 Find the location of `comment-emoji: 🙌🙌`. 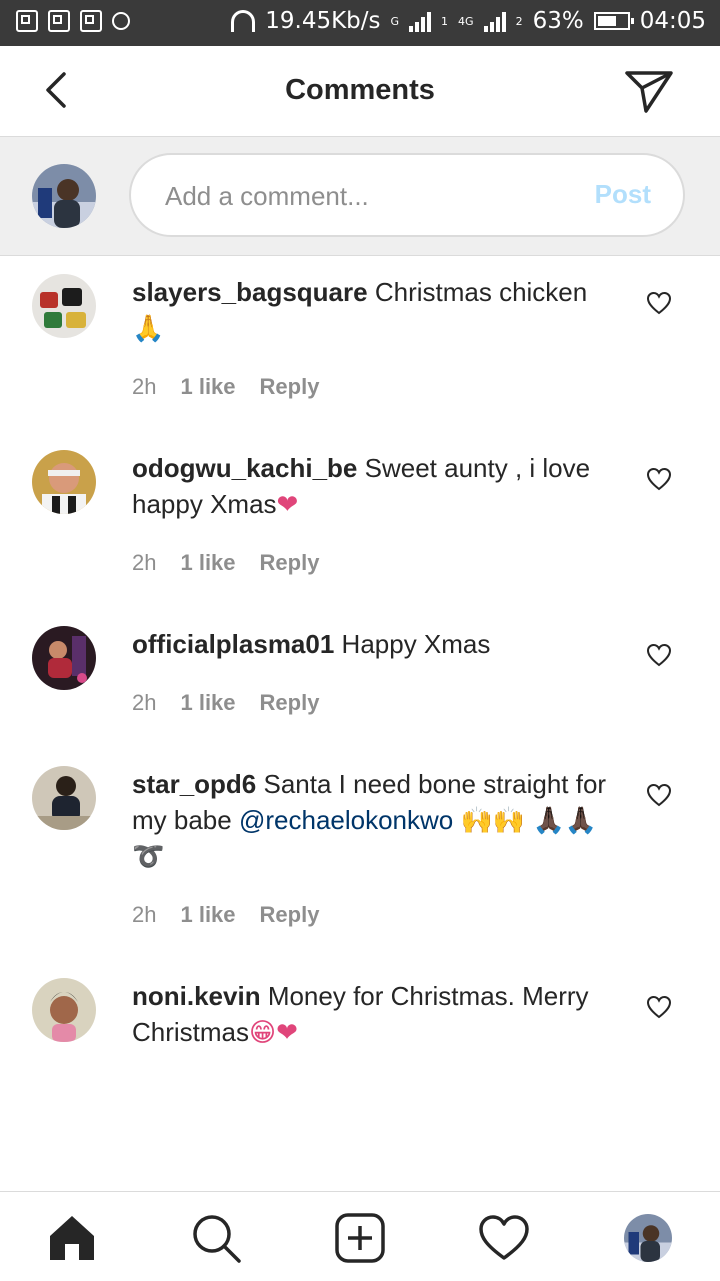

comment-emoji: 🙌🙌 is located at coordinates (493, 820).